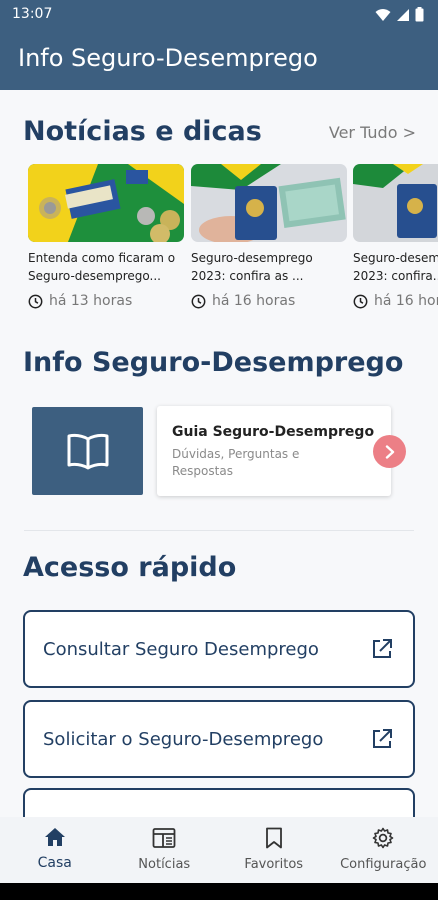 This screenshot has width=438, height=900. I want to click on status-bar: 13:07, so click(219, 15).